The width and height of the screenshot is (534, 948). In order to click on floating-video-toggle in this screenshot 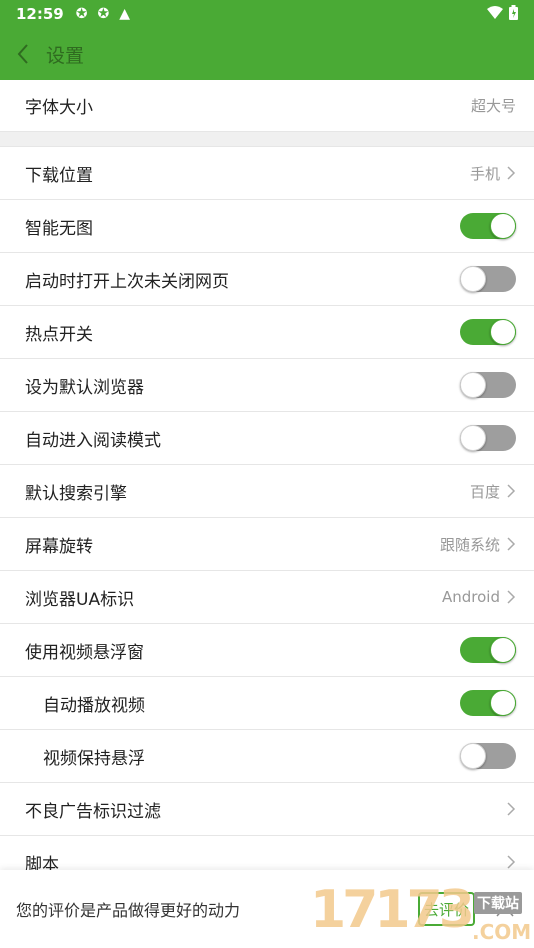, I will do `click(488, 650)`.